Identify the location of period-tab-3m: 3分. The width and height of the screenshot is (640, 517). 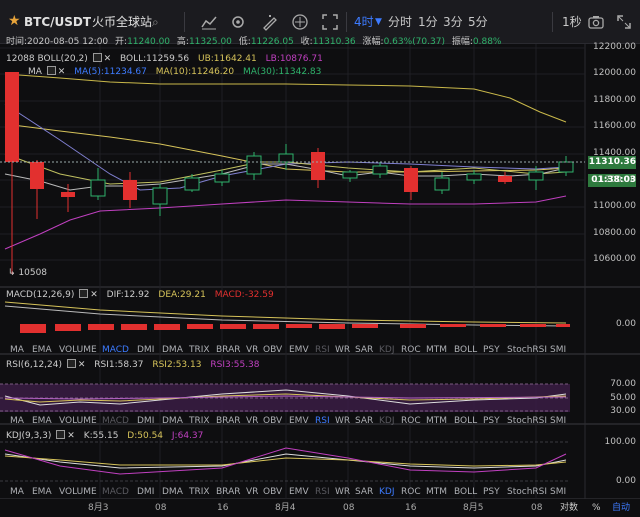
(453, 22).